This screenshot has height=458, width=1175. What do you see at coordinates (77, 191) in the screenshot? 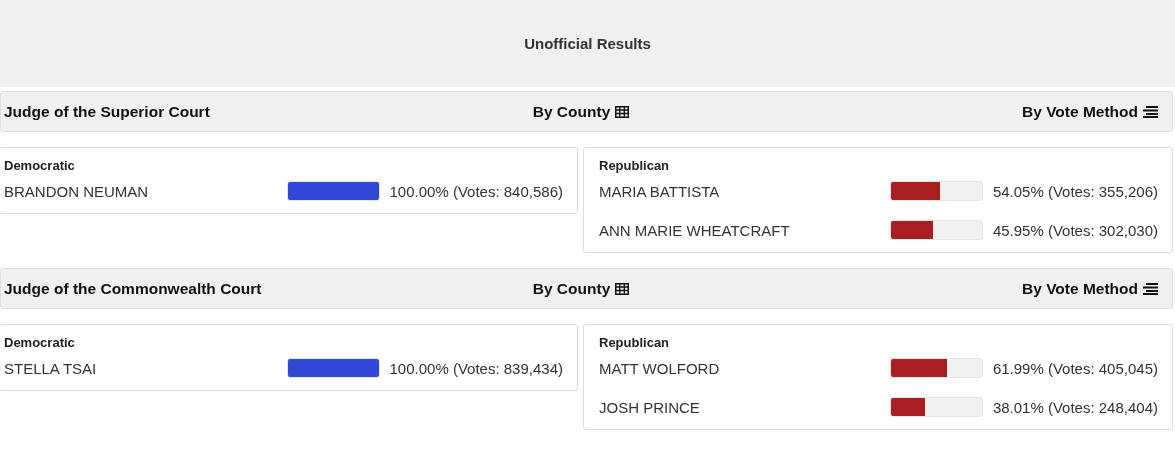
I see `candidate-name: BRANDON NEUMAN` at bounding box center [77, 191].